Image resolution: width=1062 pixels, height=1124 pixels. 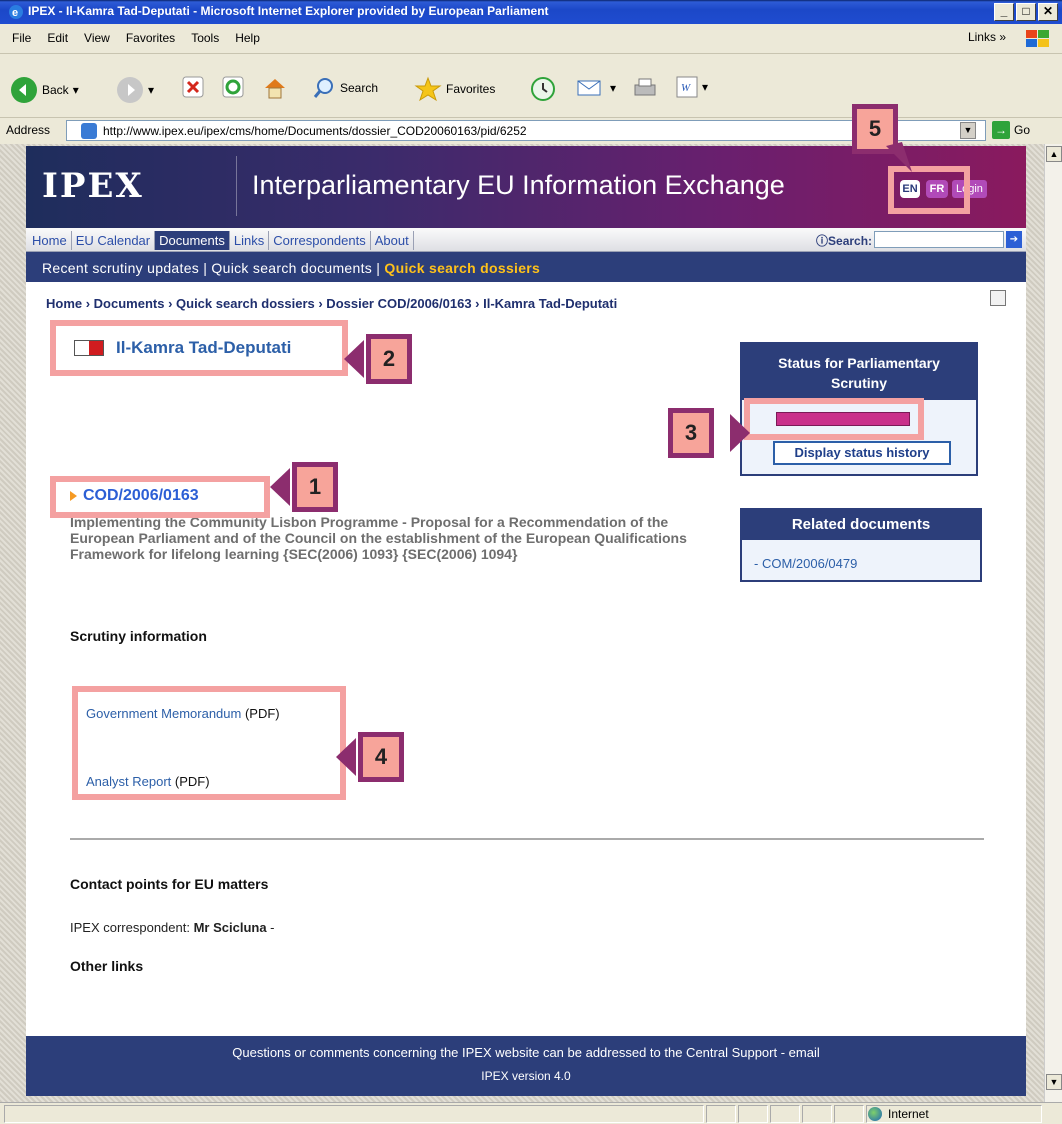 I want to click on svg-text: W, so click(x=686, y=88).